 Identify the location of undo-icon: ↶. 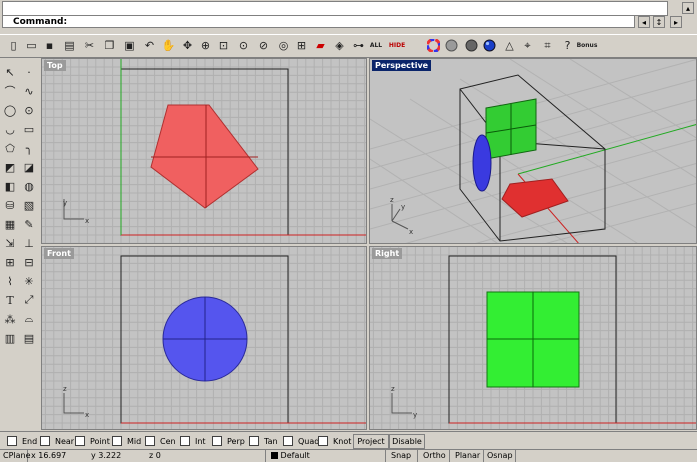
(149, 45).